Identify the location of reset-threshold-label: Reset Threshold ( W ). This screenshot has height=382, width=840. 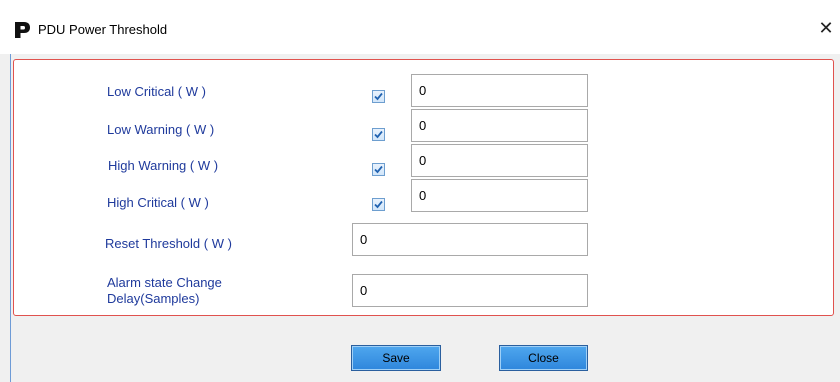
(168, 243).